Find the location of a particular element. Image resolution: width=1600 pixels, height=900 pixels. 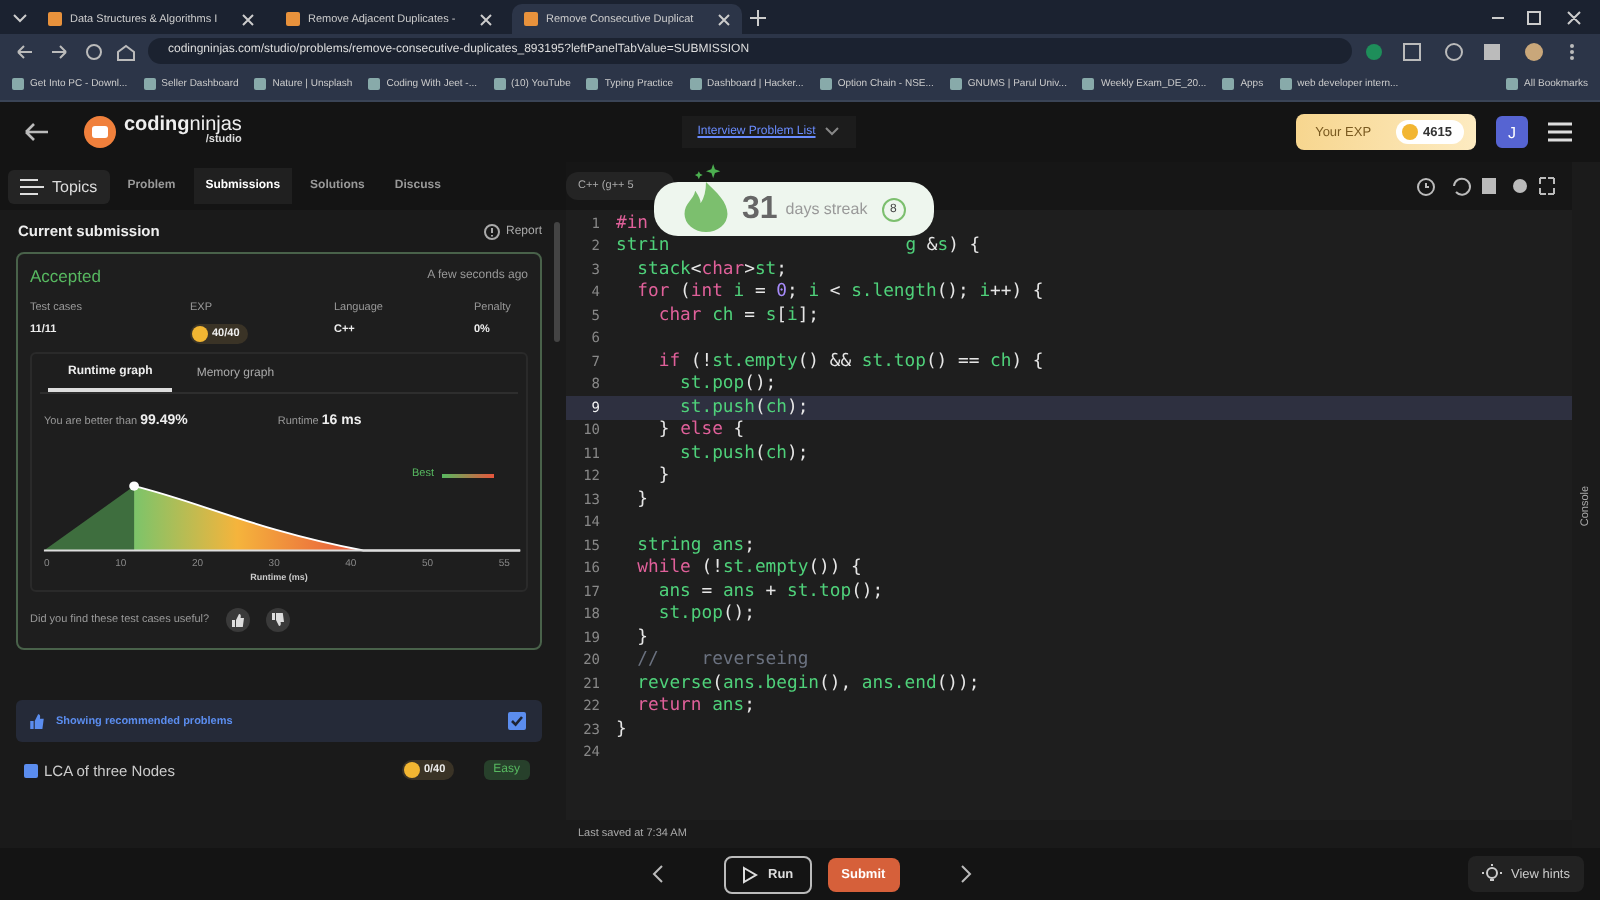

streak-label: days streak is located at coordinates (826, 209).